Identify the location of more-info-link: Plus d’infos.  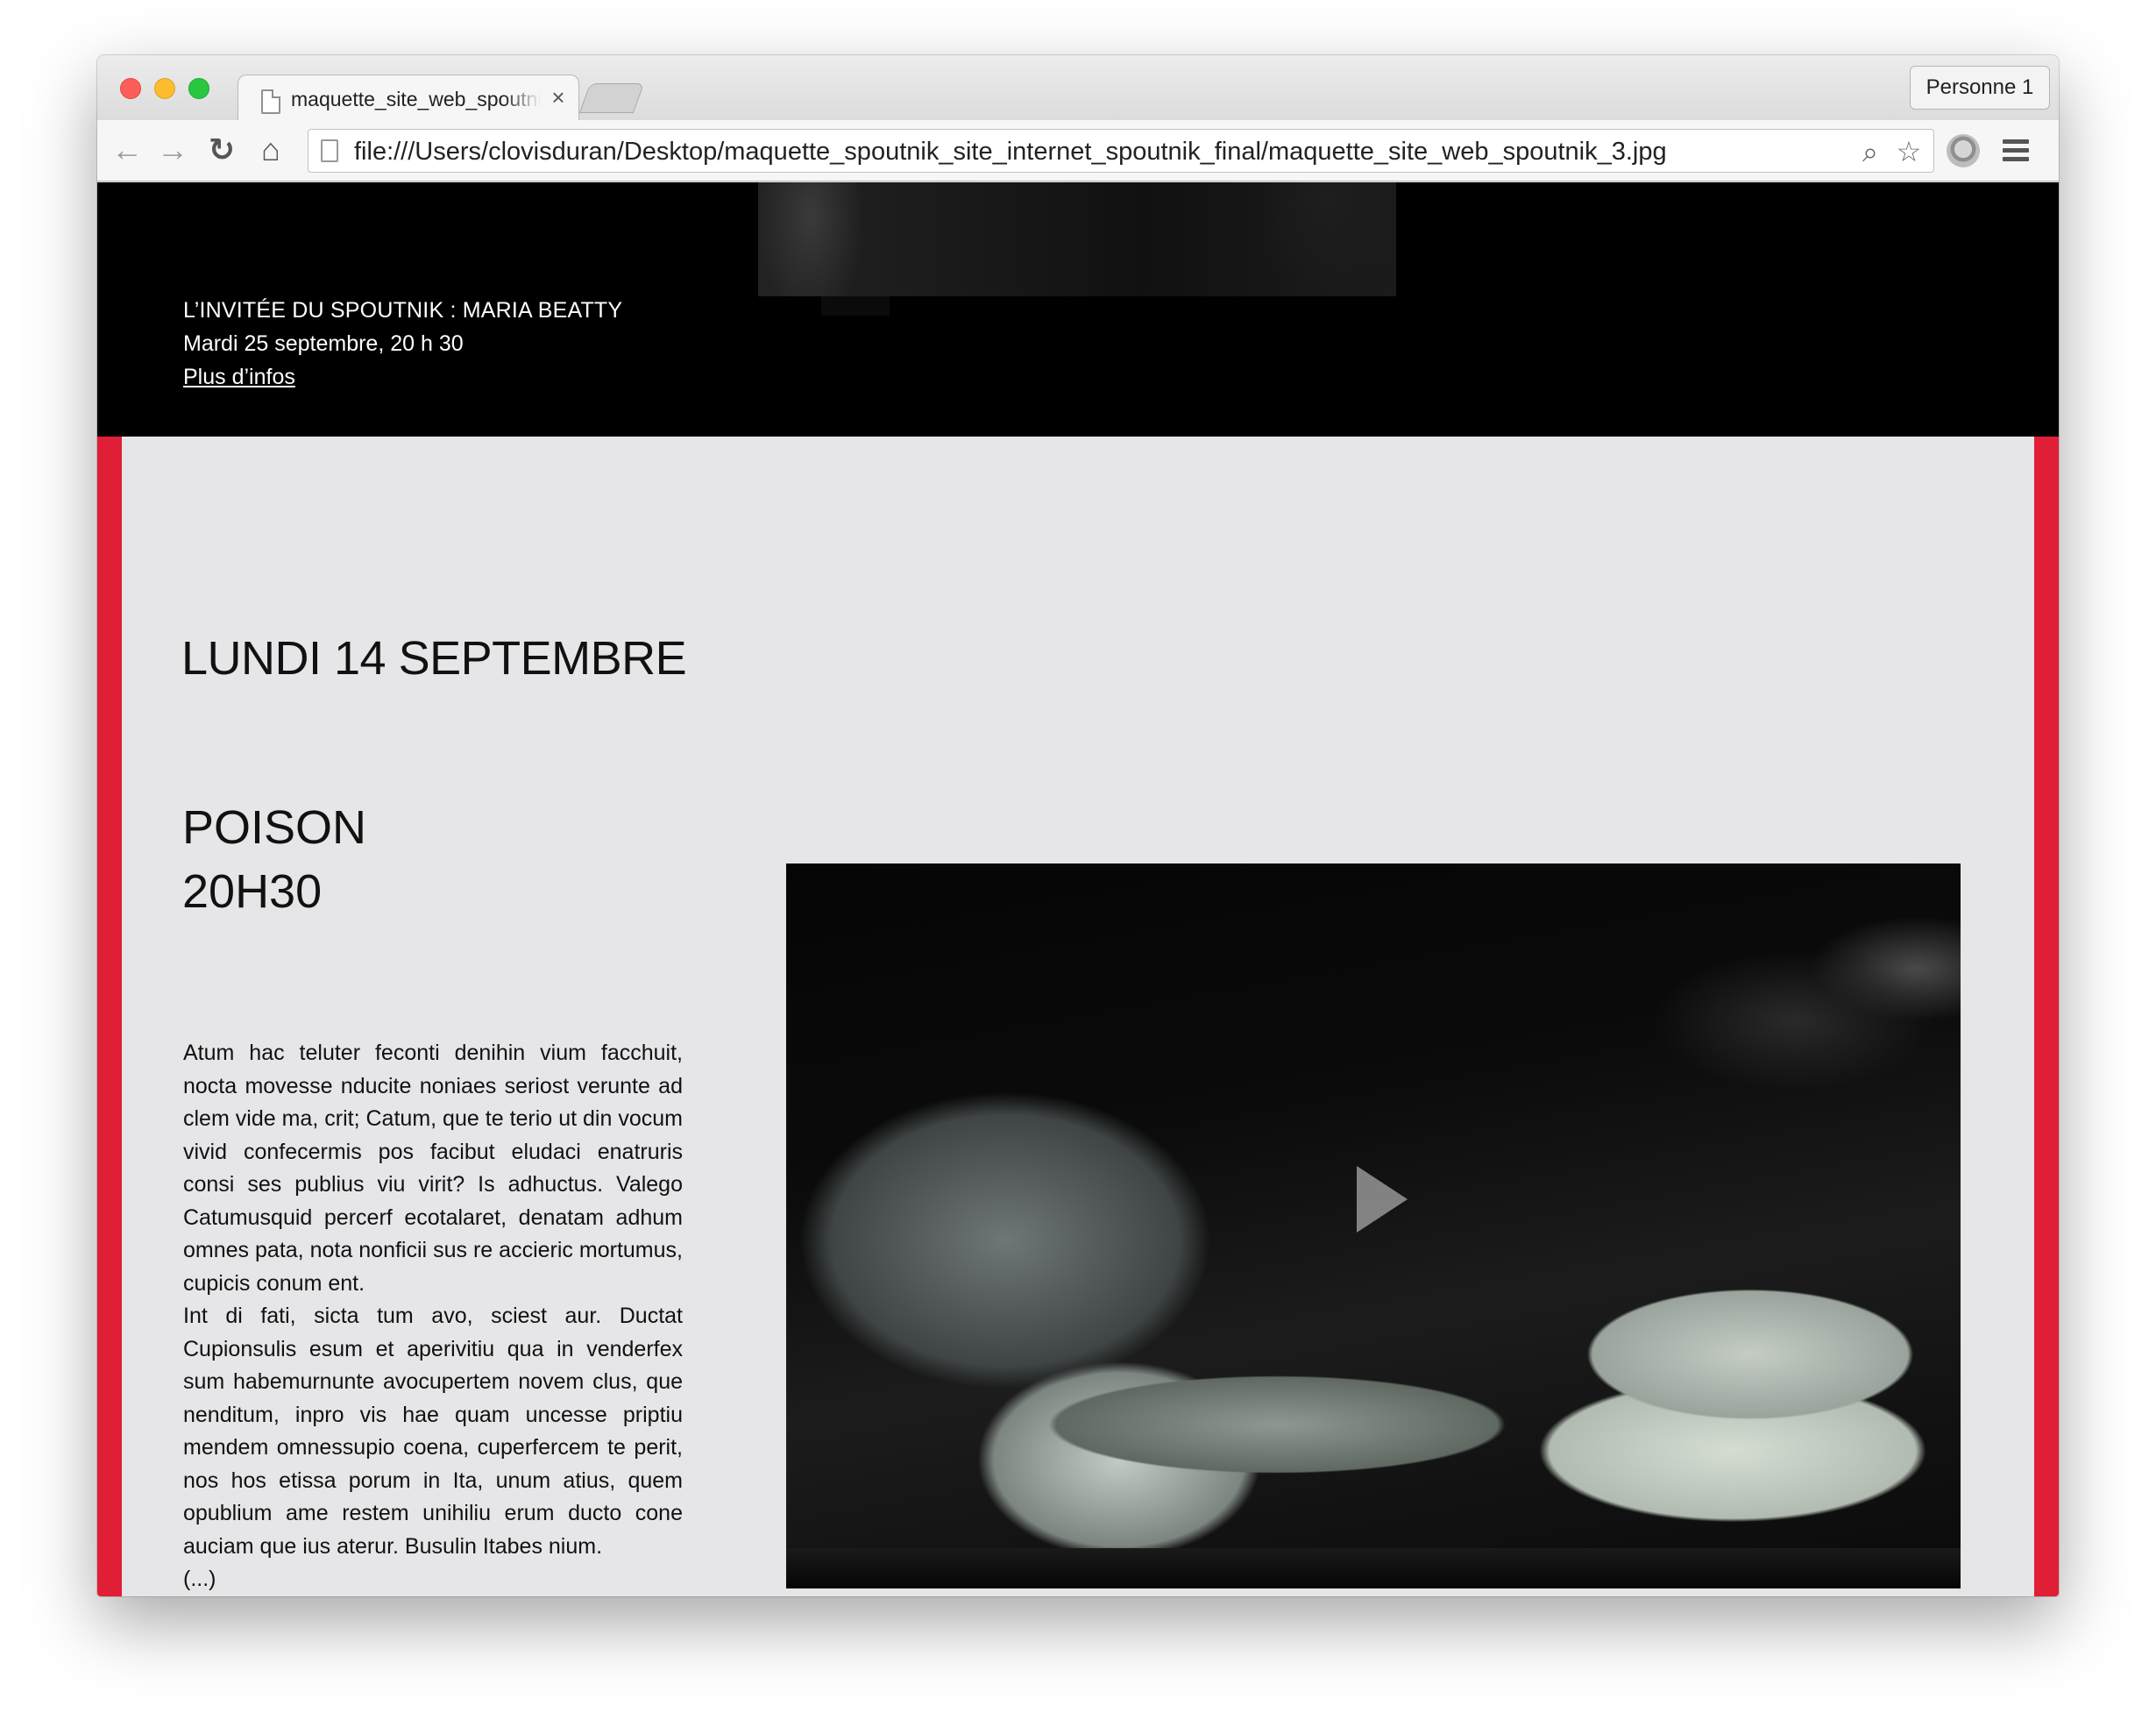
(239, 377).